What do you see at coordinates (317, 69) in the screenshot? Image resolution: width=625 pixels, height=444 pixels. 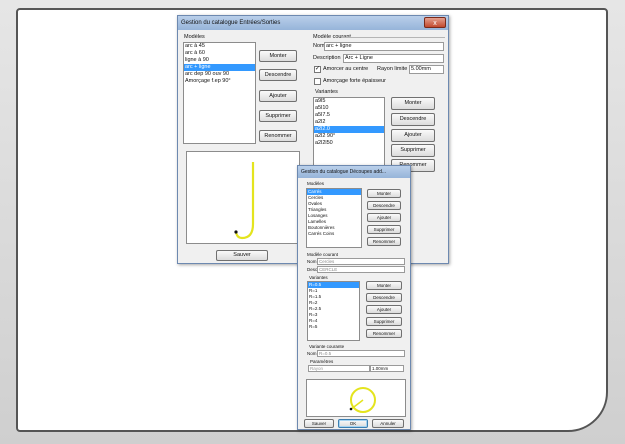 I see `center-start-checkbox: ✓` at bounding box center [317, 69].